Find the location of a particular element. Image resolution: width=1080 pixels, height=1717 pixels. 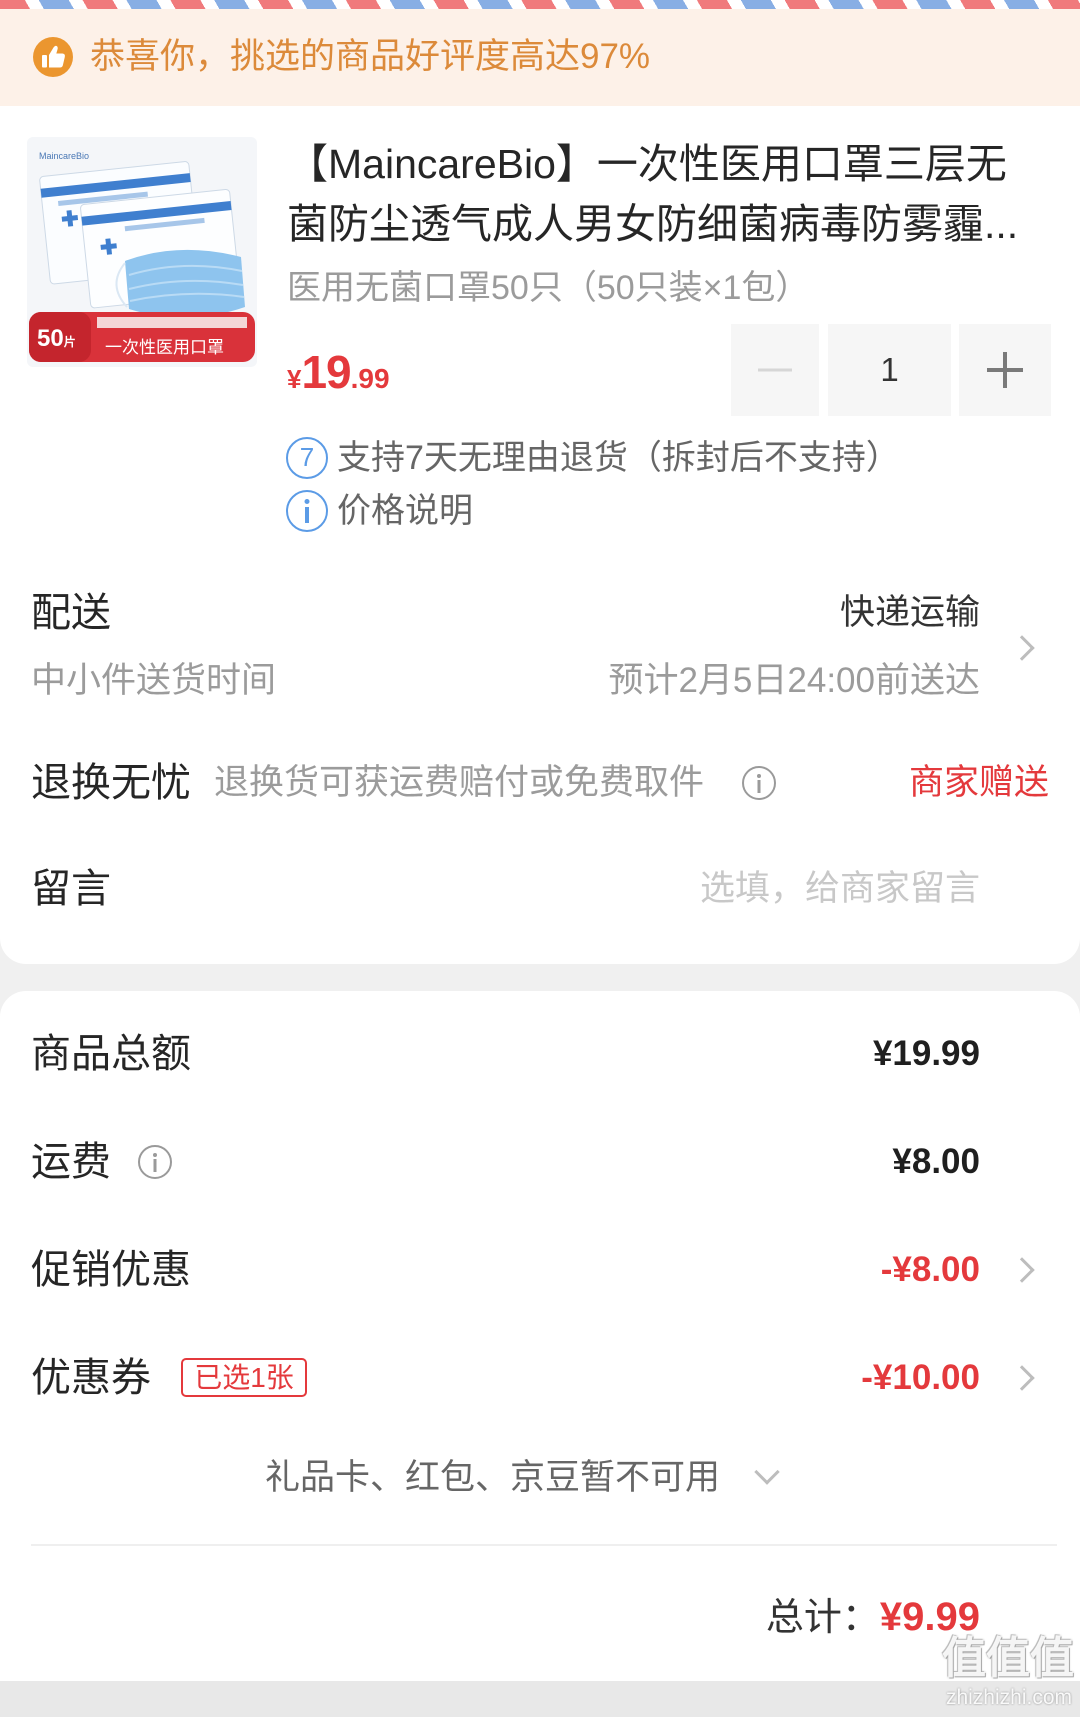

seven-day-return-icon: 7 is located at coordinates (307, 458).